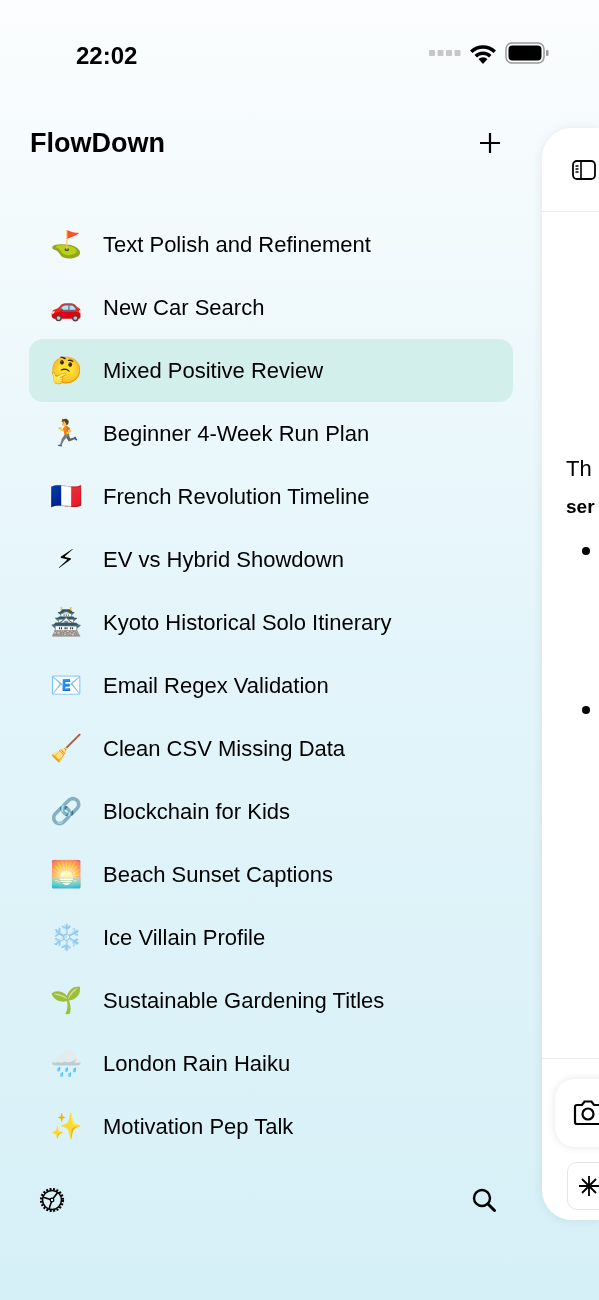 This screenshot has width=599, height=1300. Describe the element at coordinates (66, 559) in the screenshot. I see `conversation-emoji: ⚡` at that location.